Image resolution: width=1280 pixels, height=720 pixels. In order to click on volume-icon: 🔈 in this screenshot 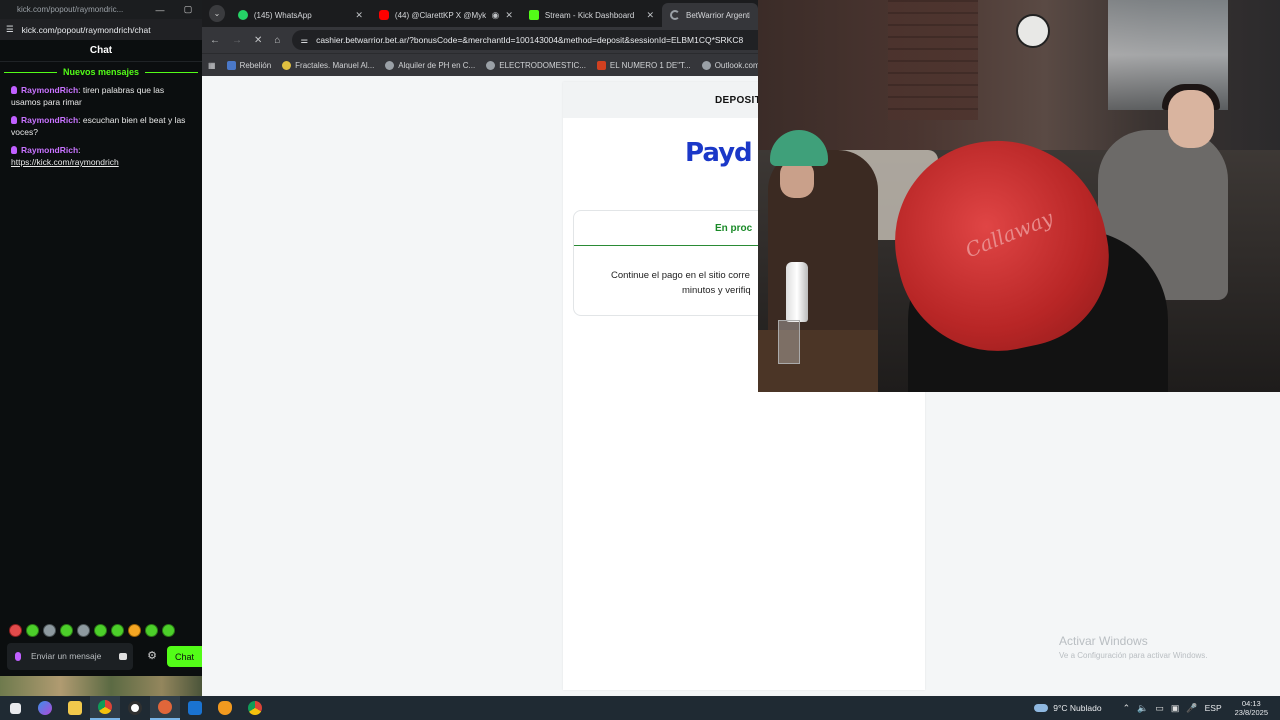, I will do `click(1142, 708)`.